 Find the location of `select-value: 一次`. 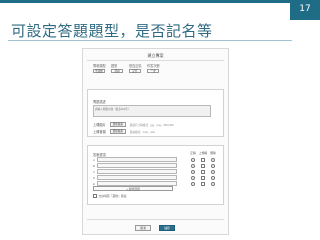

select-value: 一次 is located at coordinates (153, 71).